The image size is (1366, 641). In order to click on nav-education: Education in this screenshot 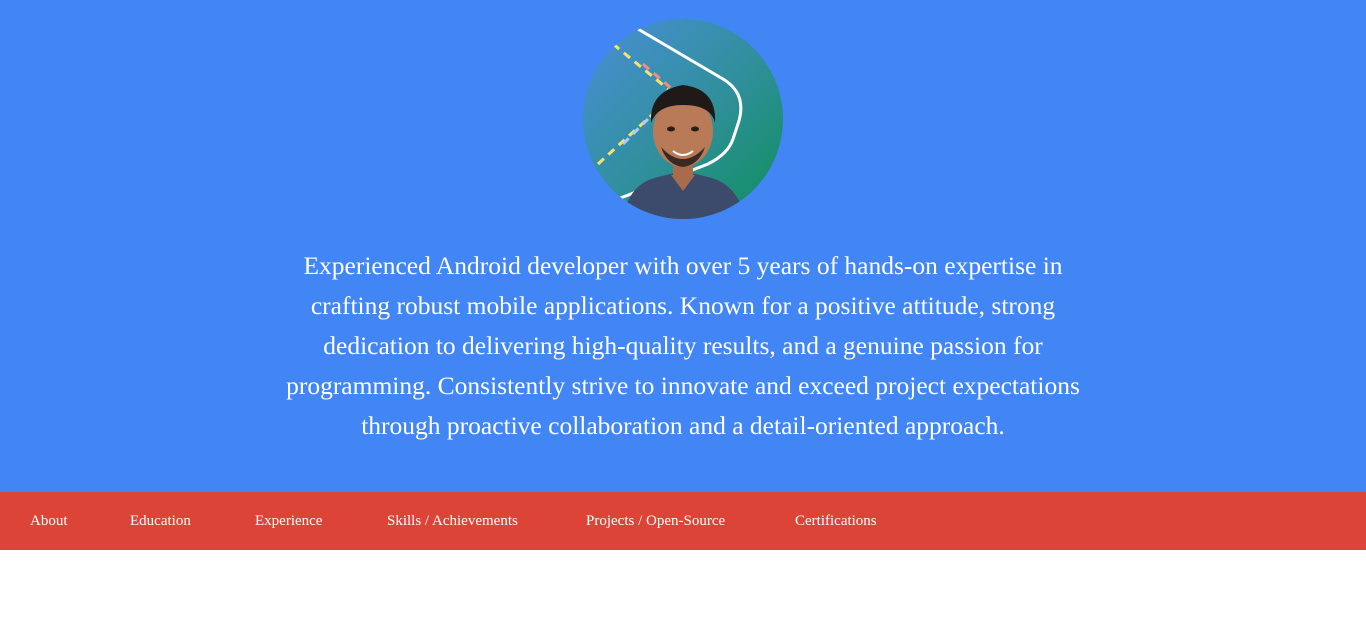, I will do `click(160, 521)`.